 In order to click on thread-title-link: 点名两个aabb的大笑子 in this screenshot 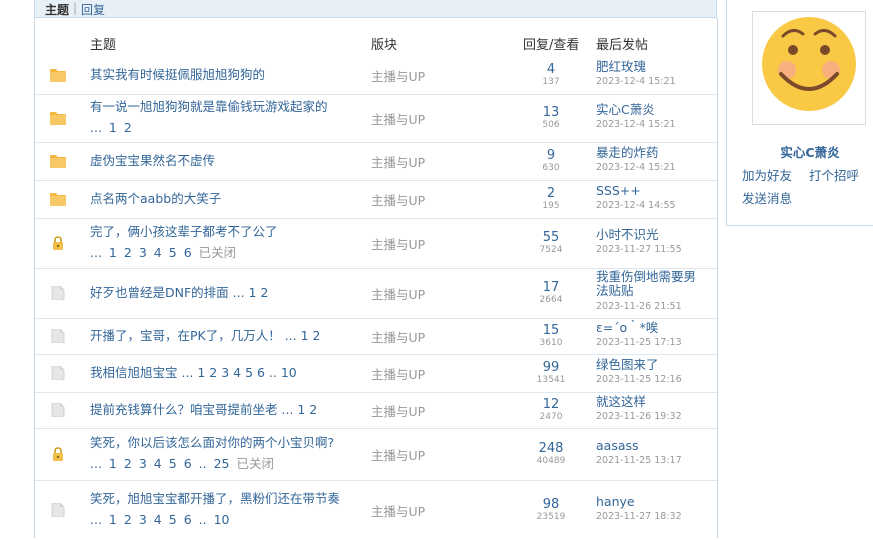, I will do `click(225, 199)`.